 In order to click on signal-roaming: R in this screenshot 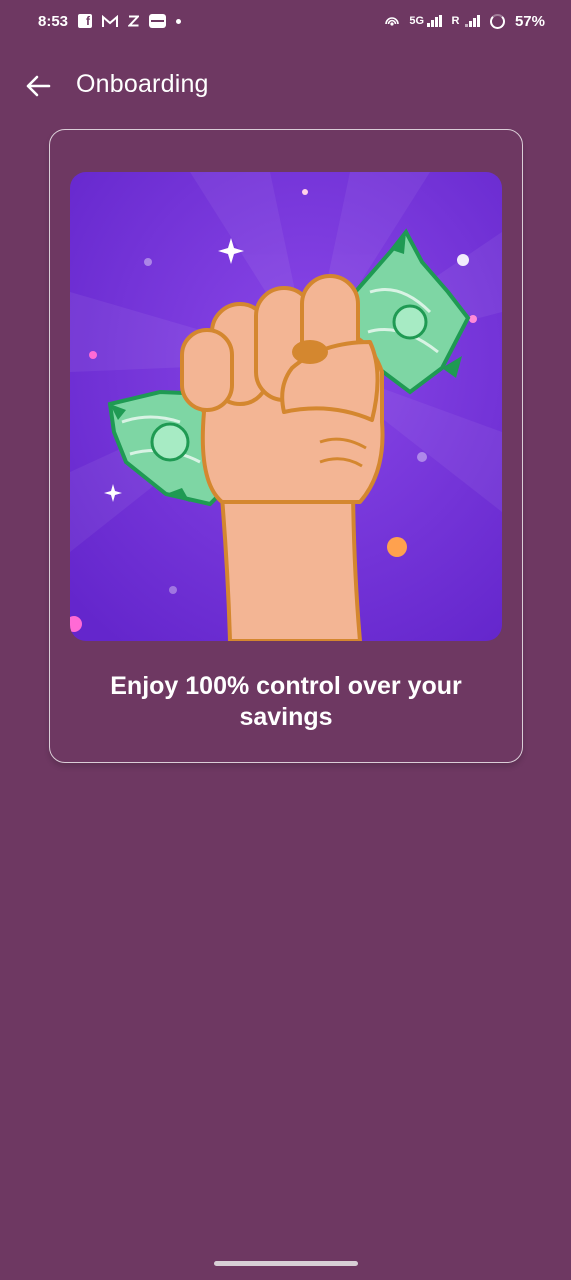, I will do `click(466, 21)`.